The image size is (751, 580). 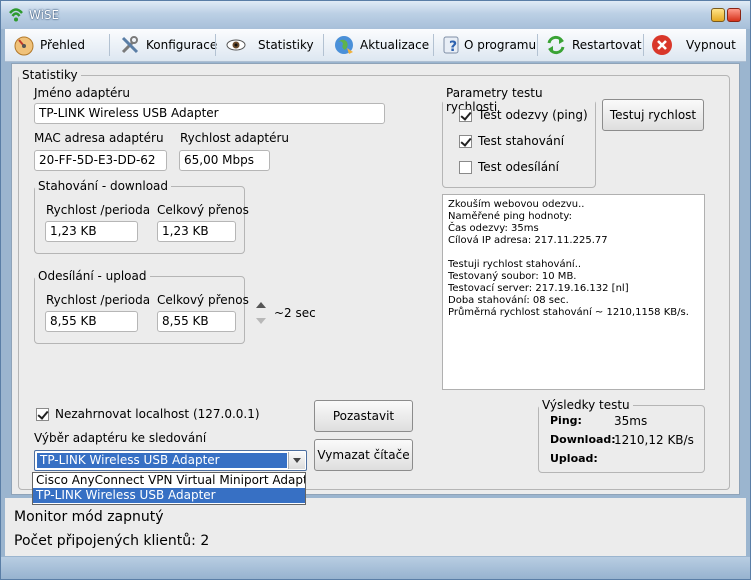 What do you see at coordinates (209, 113) in the screenshot?
I see `adapter-name-field: TP-LINK Wireless USB Adapter` at bounding box center [209, 113].